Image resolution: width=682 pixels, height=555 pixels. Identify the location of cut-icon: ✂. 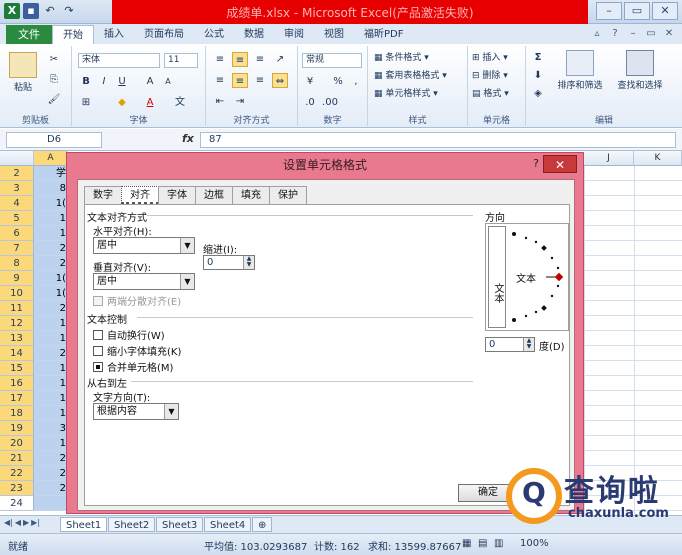
(54, 59).